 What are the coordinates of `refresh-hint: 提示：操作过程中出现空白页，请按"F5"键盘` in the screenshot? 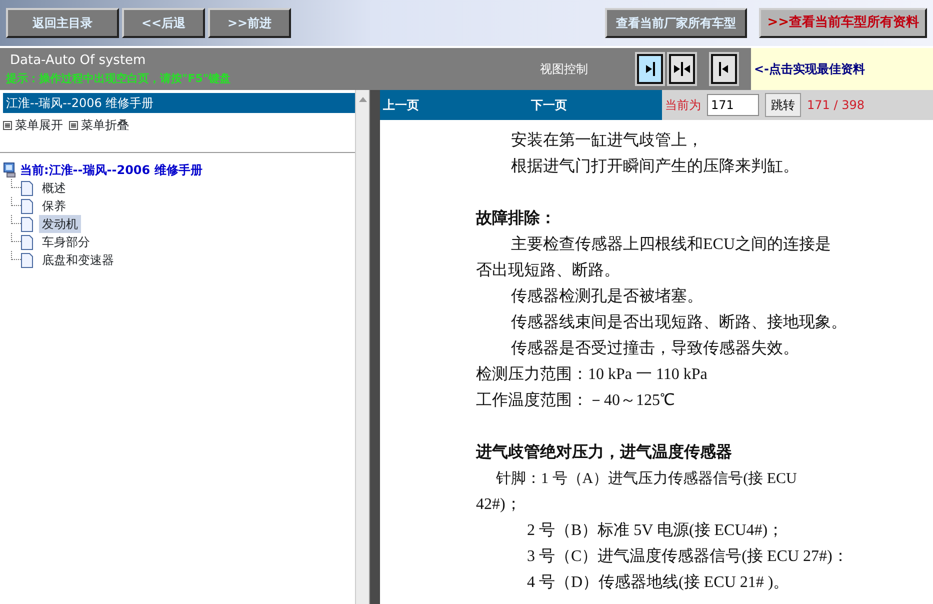 It's located at (119, 78).